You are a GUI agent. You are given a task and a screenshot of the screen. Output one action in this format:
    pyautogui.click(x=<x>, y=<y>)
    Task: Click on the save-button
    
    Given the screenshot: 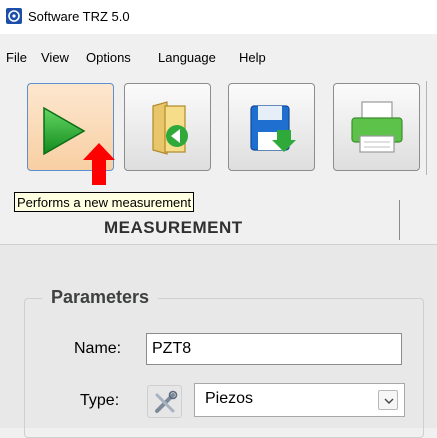 What is the action you would take?
    pyautogui.click(x=271, y=127)
    